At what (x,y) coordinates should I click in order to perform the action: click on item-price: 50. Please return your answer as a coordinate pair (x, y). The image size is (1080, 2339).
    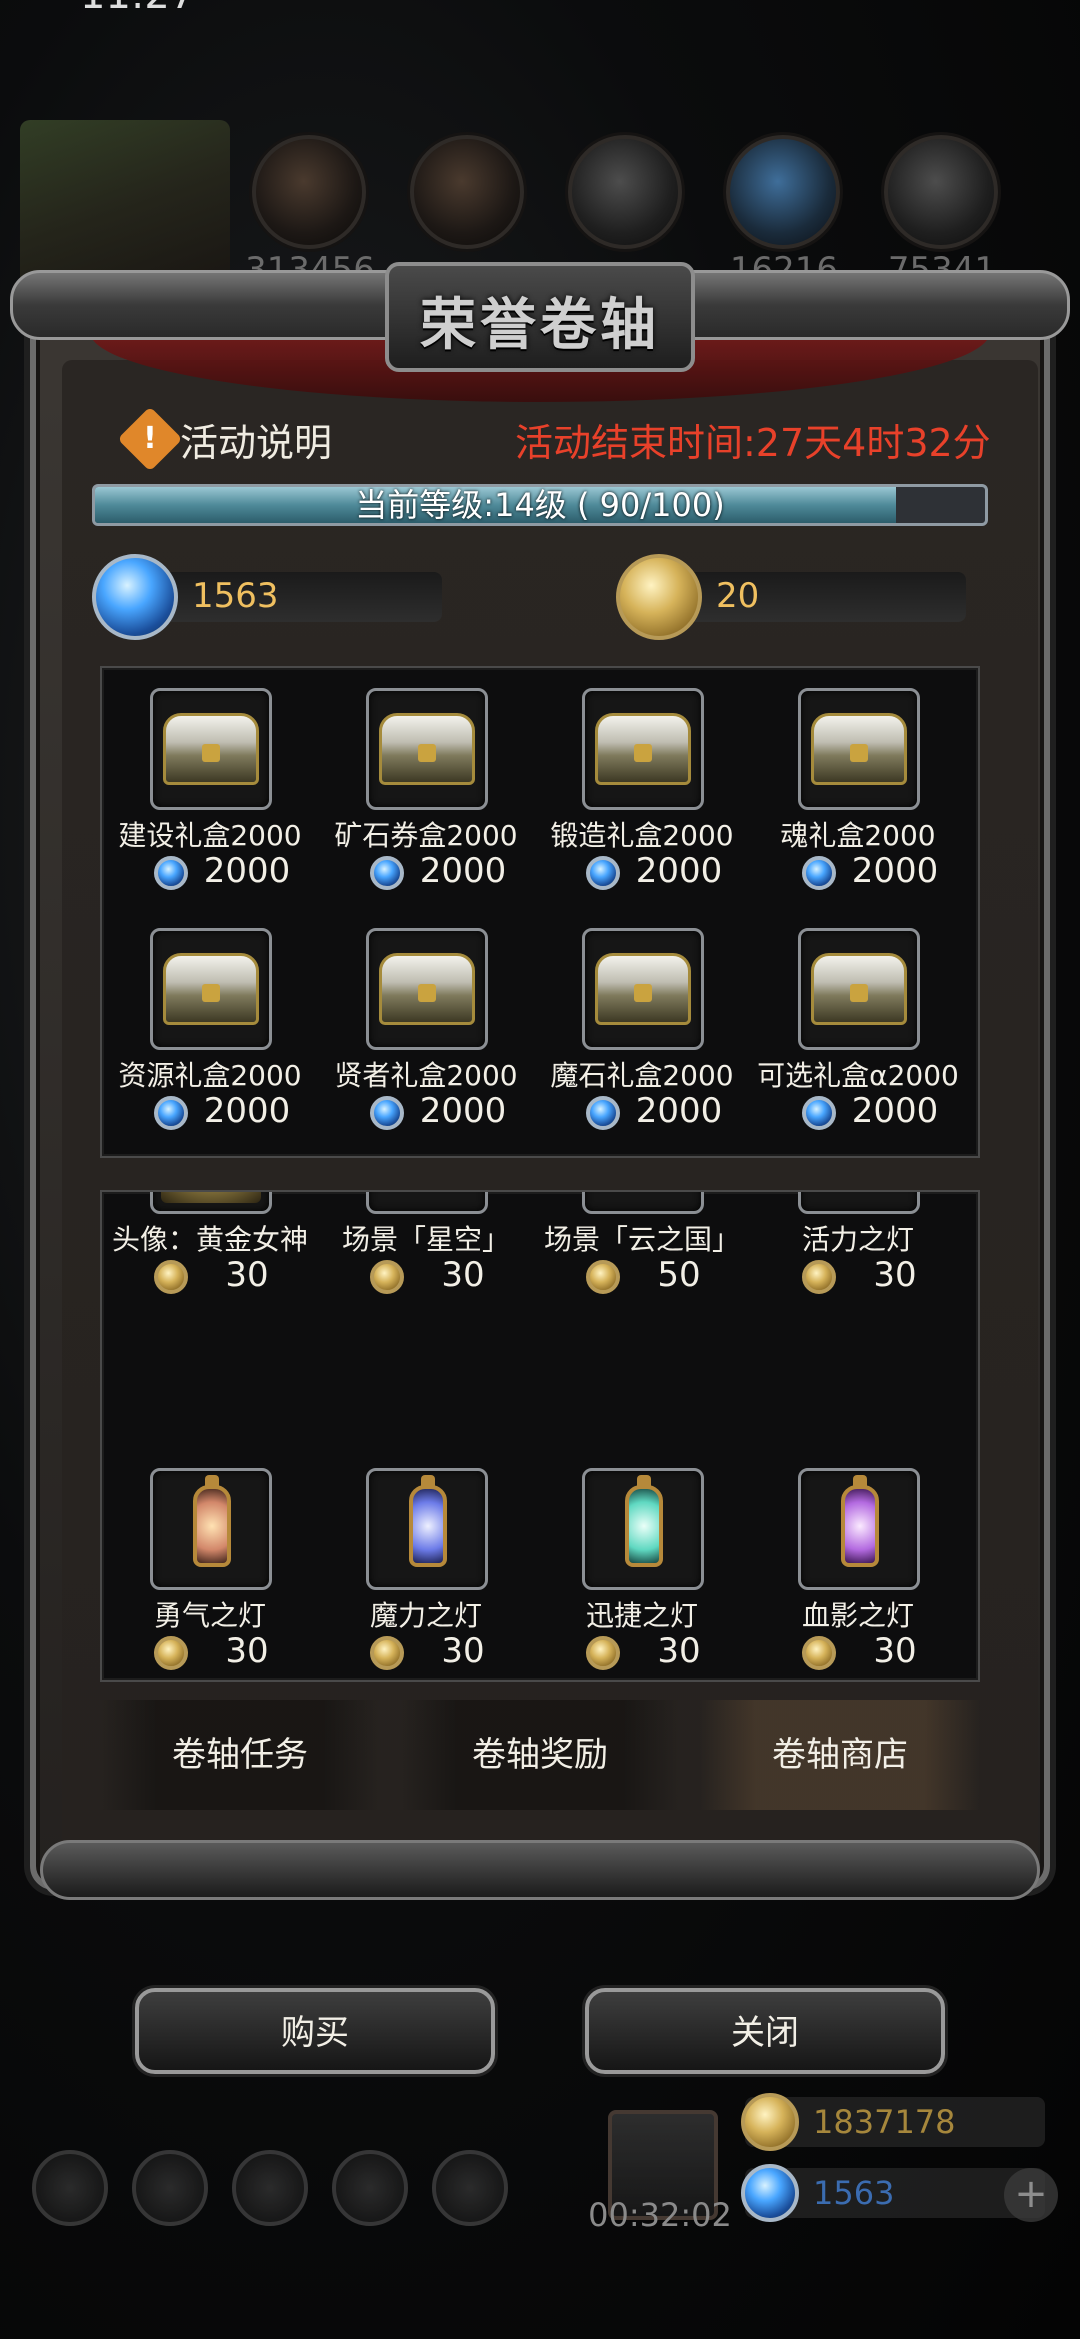
    Looking at the image, I should click on (679, 1275).